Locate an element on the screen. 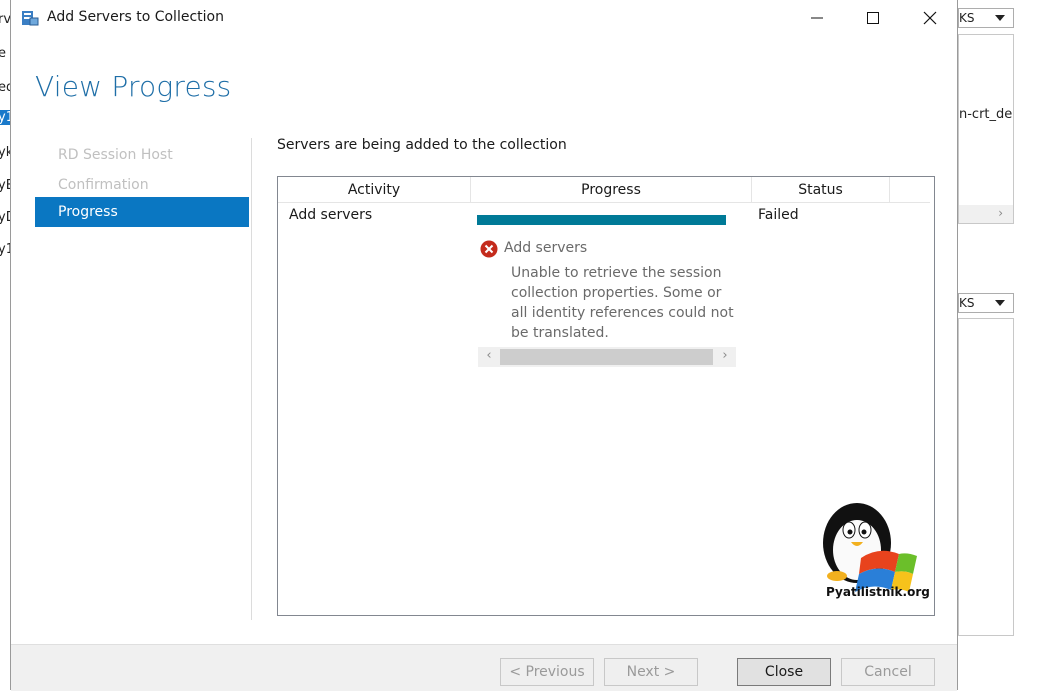  page-title: View Progress is located at coordinates (133, 86).